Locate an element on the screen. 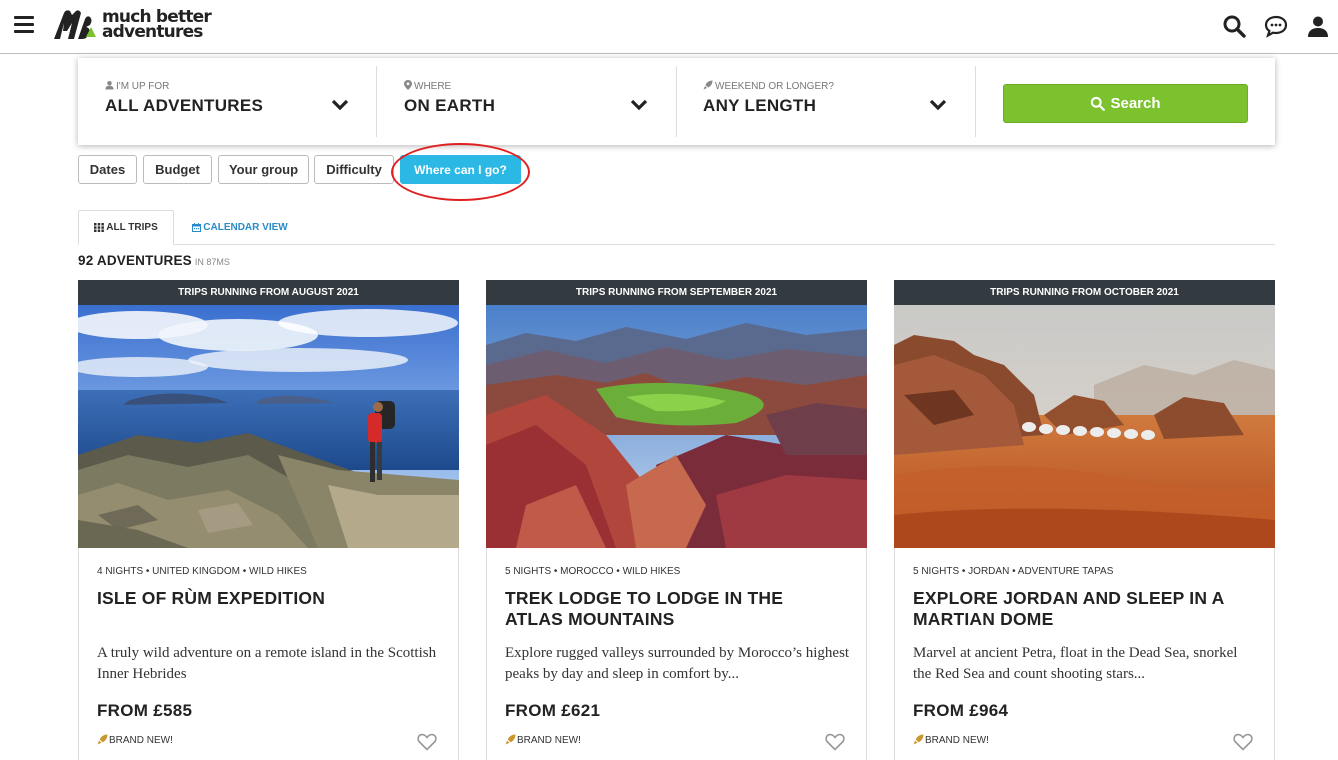 This screenshot has width=1338, height=760. results-count: 92 ADVENTURES IN 87MS is located at coordinates (154, 261).